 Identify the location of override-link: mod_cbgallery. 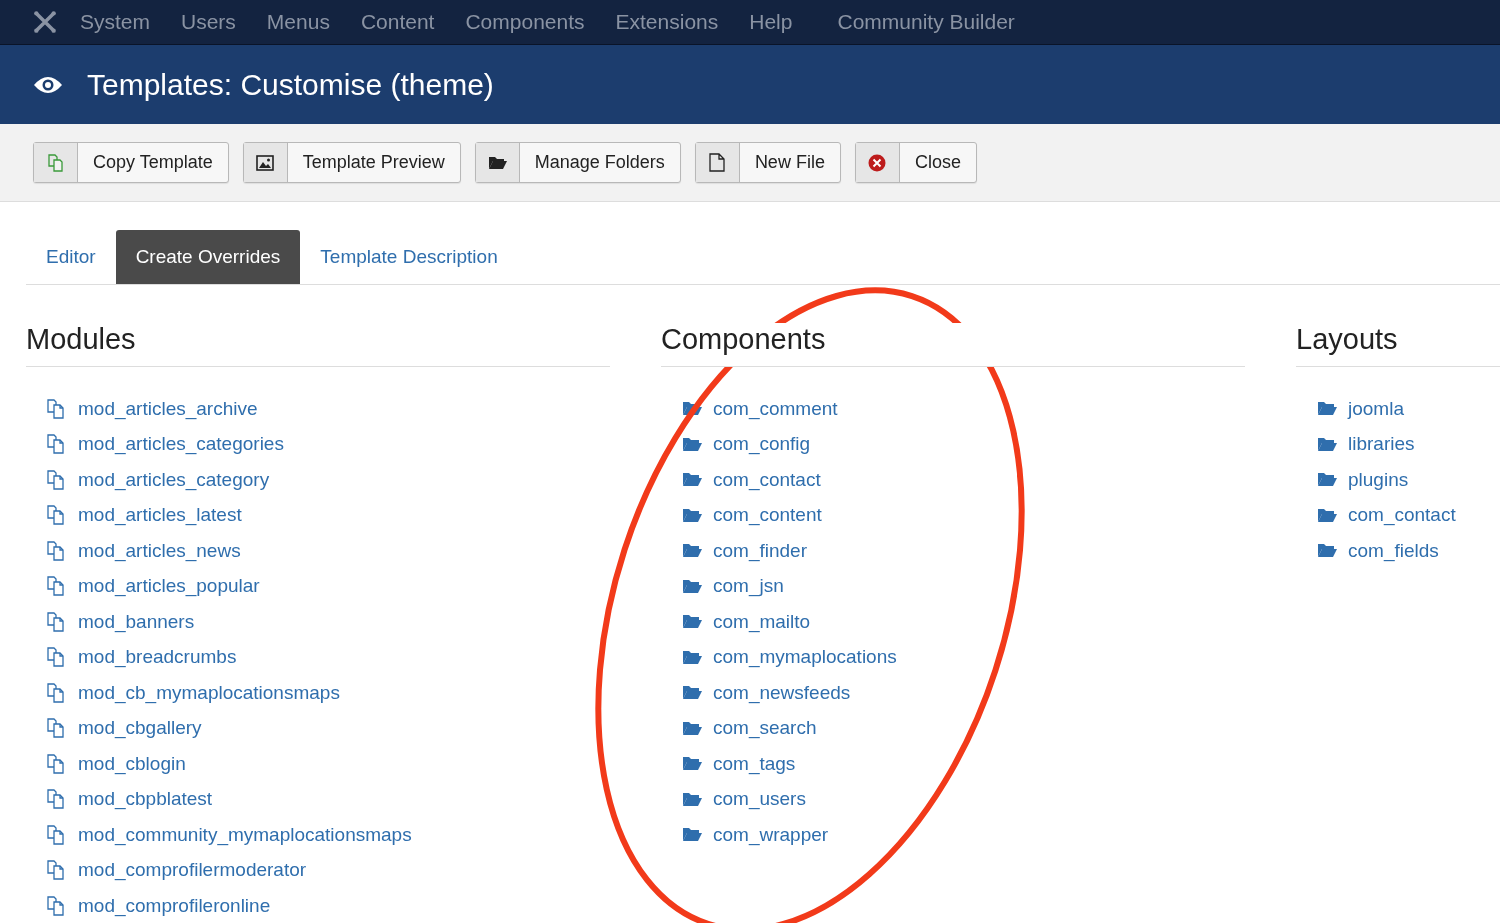
(140, 728).